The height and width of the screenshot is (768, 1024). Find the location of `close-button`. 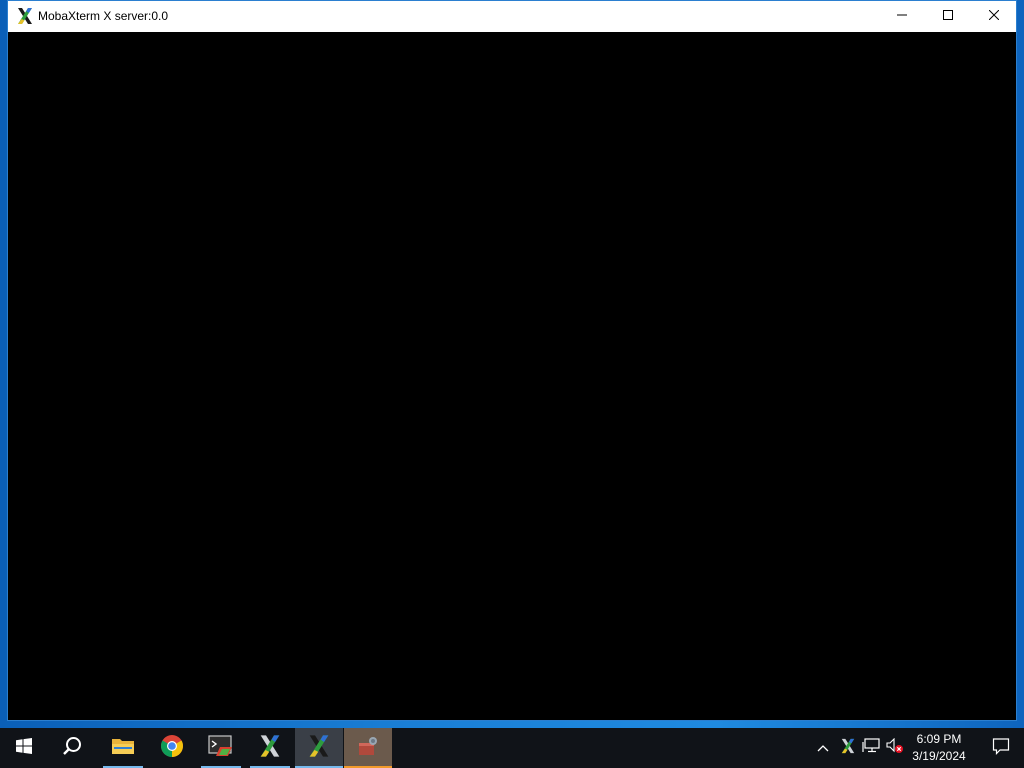

close-button is located at coordinates (994, 16).